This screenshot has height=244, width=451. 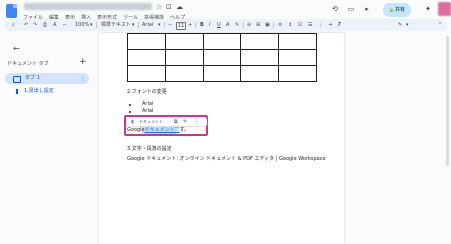 I want to click on font-select: Arial, so click(x=147, y=25).